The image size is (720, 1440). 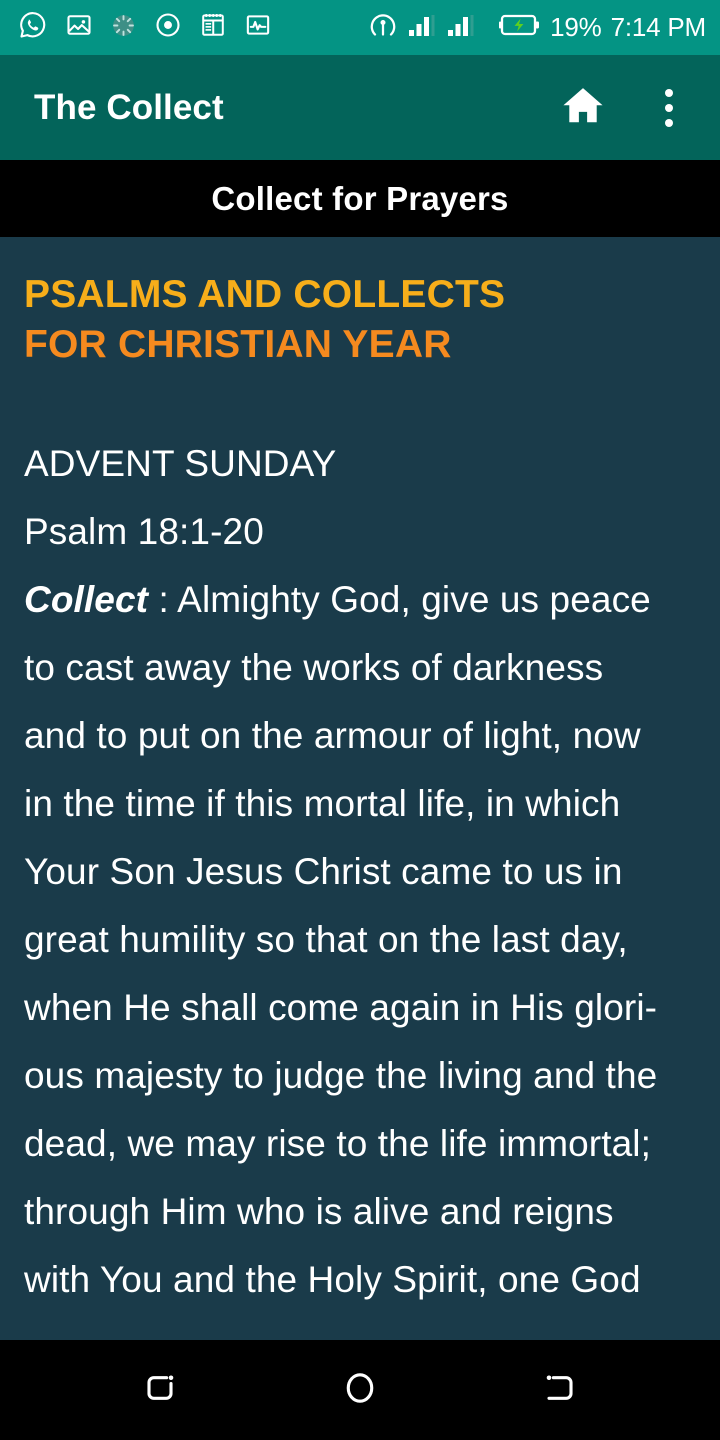 I want to click on home-icon, so click(x=583, y=107).